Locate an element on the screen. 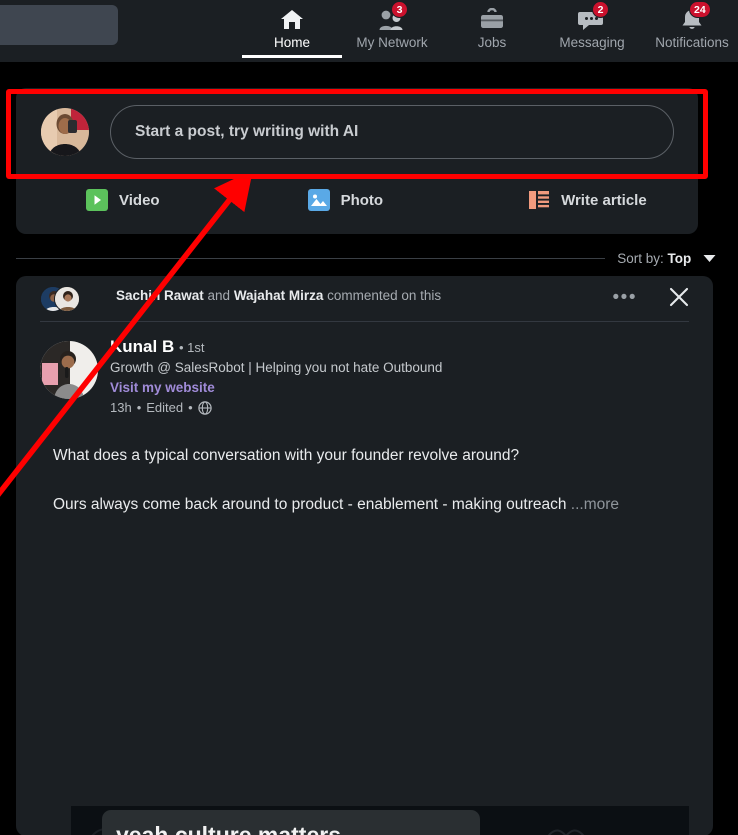  start-post-placeholder: Start a post, try writing with AI is located at coordinates (247, 131).